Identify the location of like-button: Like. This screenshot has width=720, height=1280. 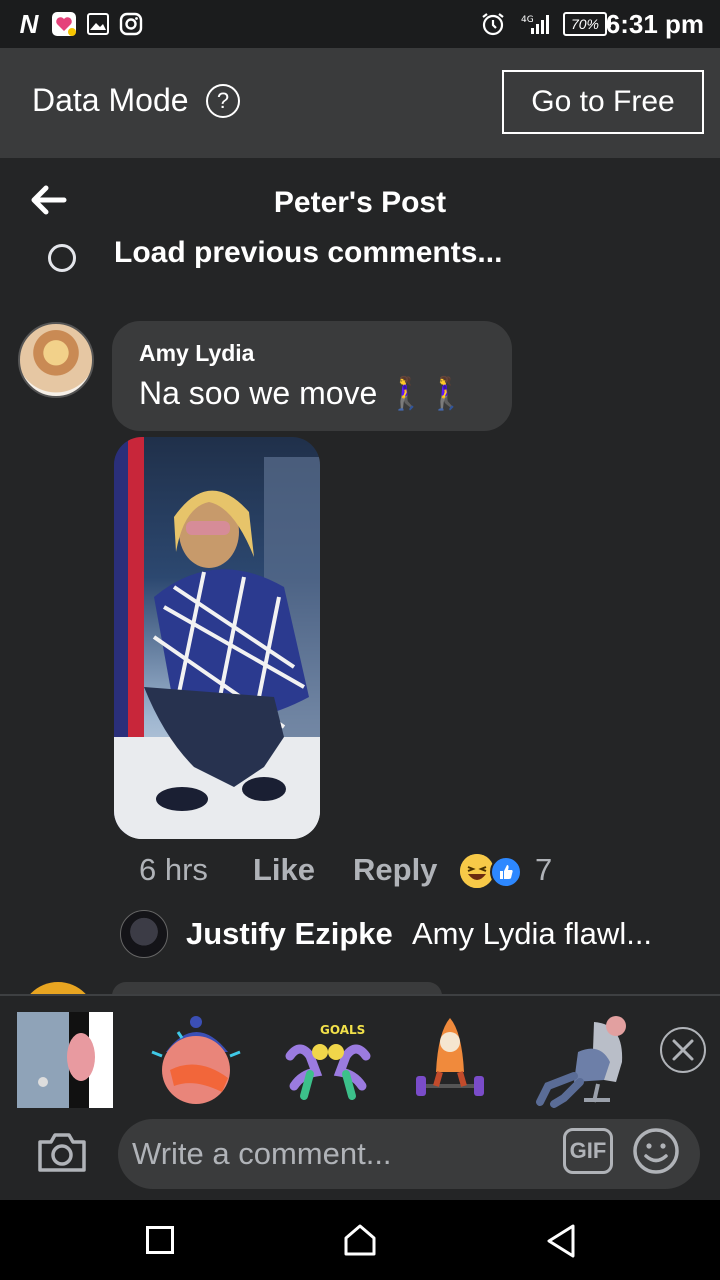
(284, 870).